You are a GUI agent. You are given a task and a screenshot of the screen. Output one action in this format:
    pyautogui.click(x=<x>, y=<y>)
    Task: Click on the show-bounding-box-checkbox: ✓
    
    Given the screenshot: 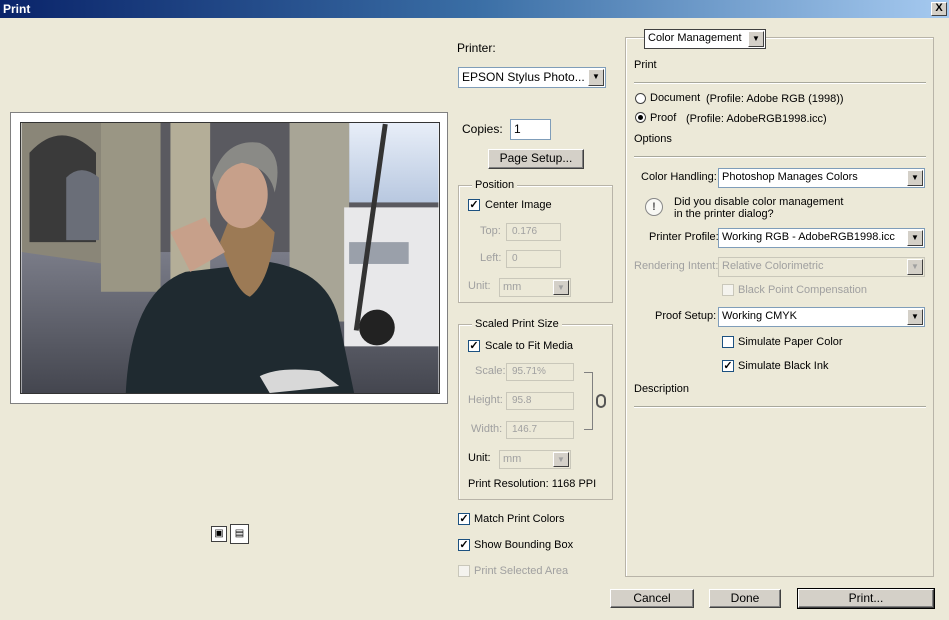 What is the action you would take?
    pyautogui.click(x=464, y=545)
    